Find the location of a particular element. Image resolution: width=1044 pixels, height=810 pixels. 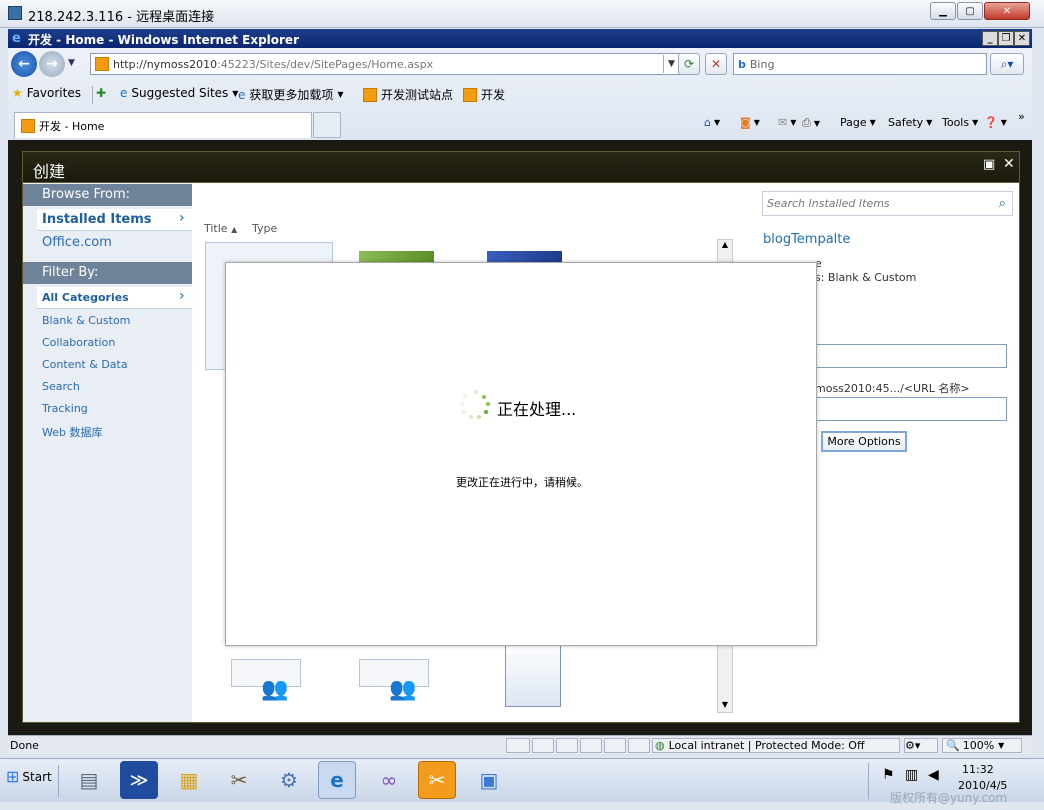

loading-spinner-icon is located at coordinates (475, 404).